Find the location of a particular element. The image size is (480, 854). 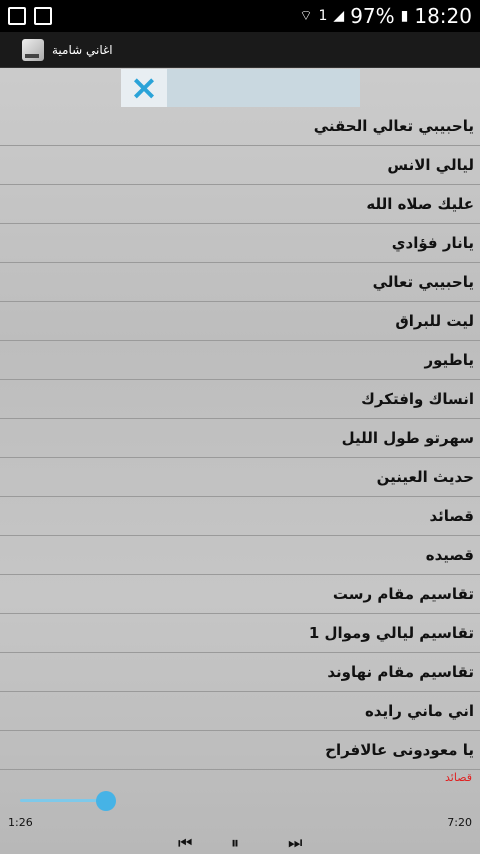

song-list-item: ياحبيبي تعالي is located at coordinates (240, 282).